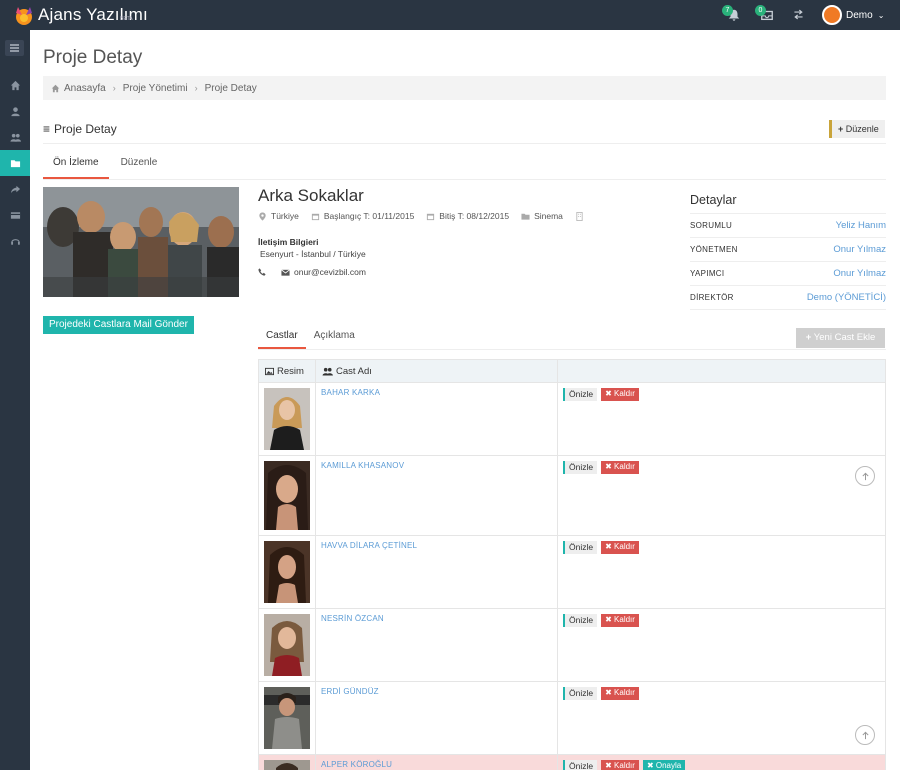 This screenshot has height=770, width=900. Describe the element at coordinates (24, 16) in the screenshot. I see `logo-mark-icon` at that location.